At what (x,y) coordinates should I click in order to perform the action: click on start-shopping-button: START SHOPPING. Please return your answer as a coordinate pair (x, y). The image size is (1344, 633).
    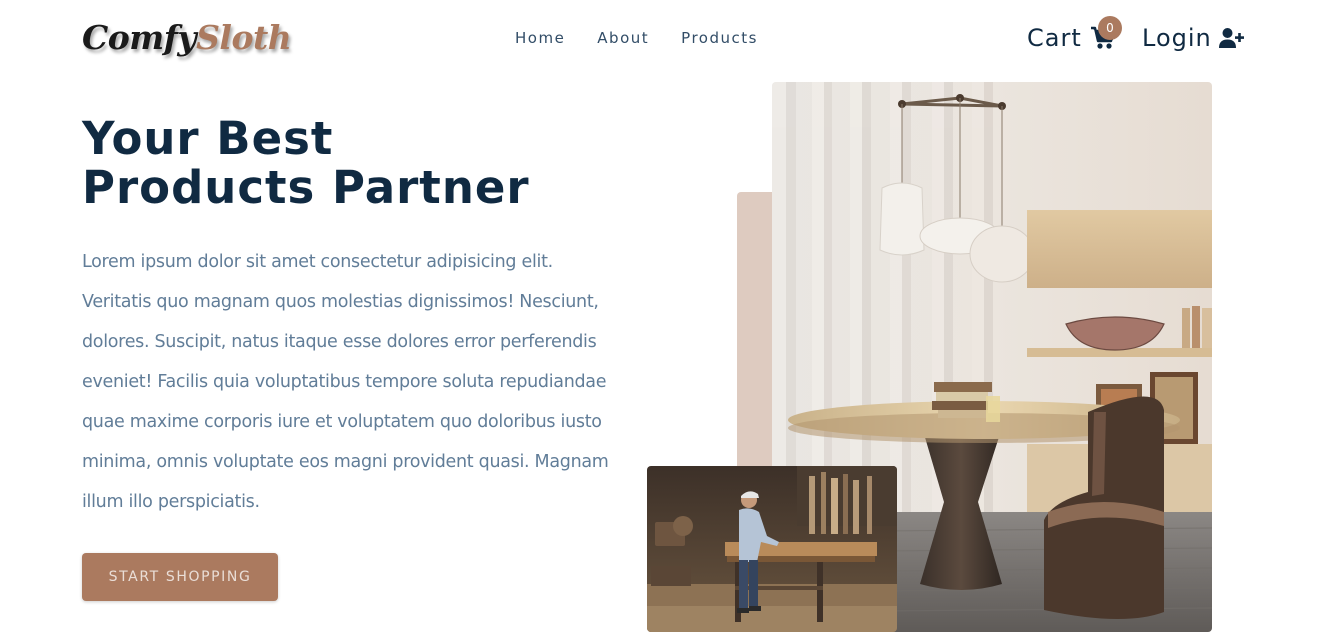
    Looking at the image, I should click on (180, 577).